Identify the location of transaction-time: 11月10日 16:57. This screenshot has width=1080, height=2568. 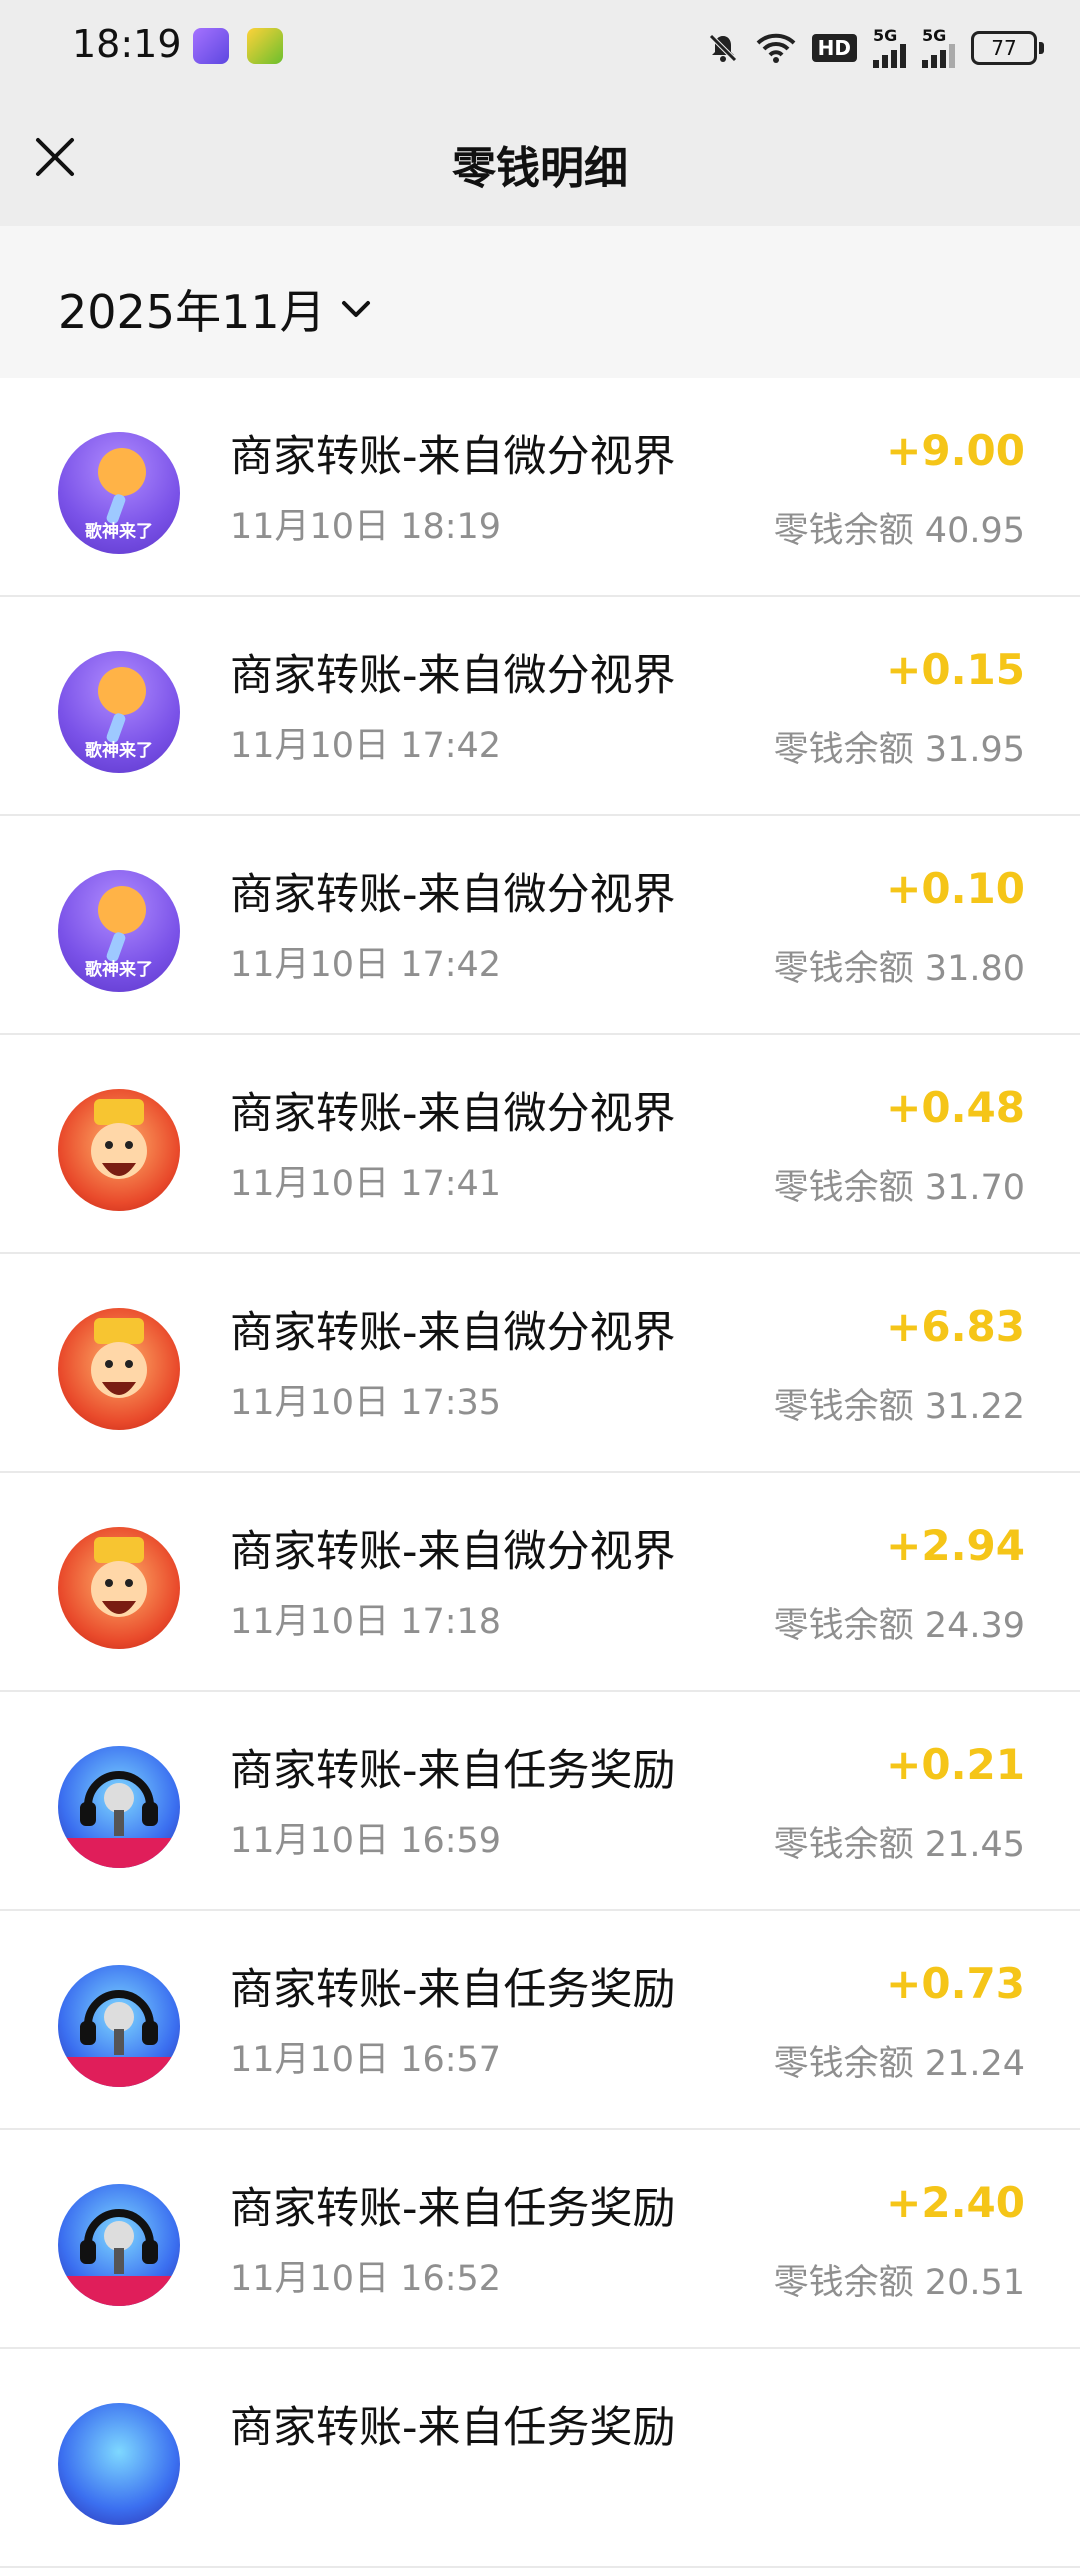
(366, 2060).